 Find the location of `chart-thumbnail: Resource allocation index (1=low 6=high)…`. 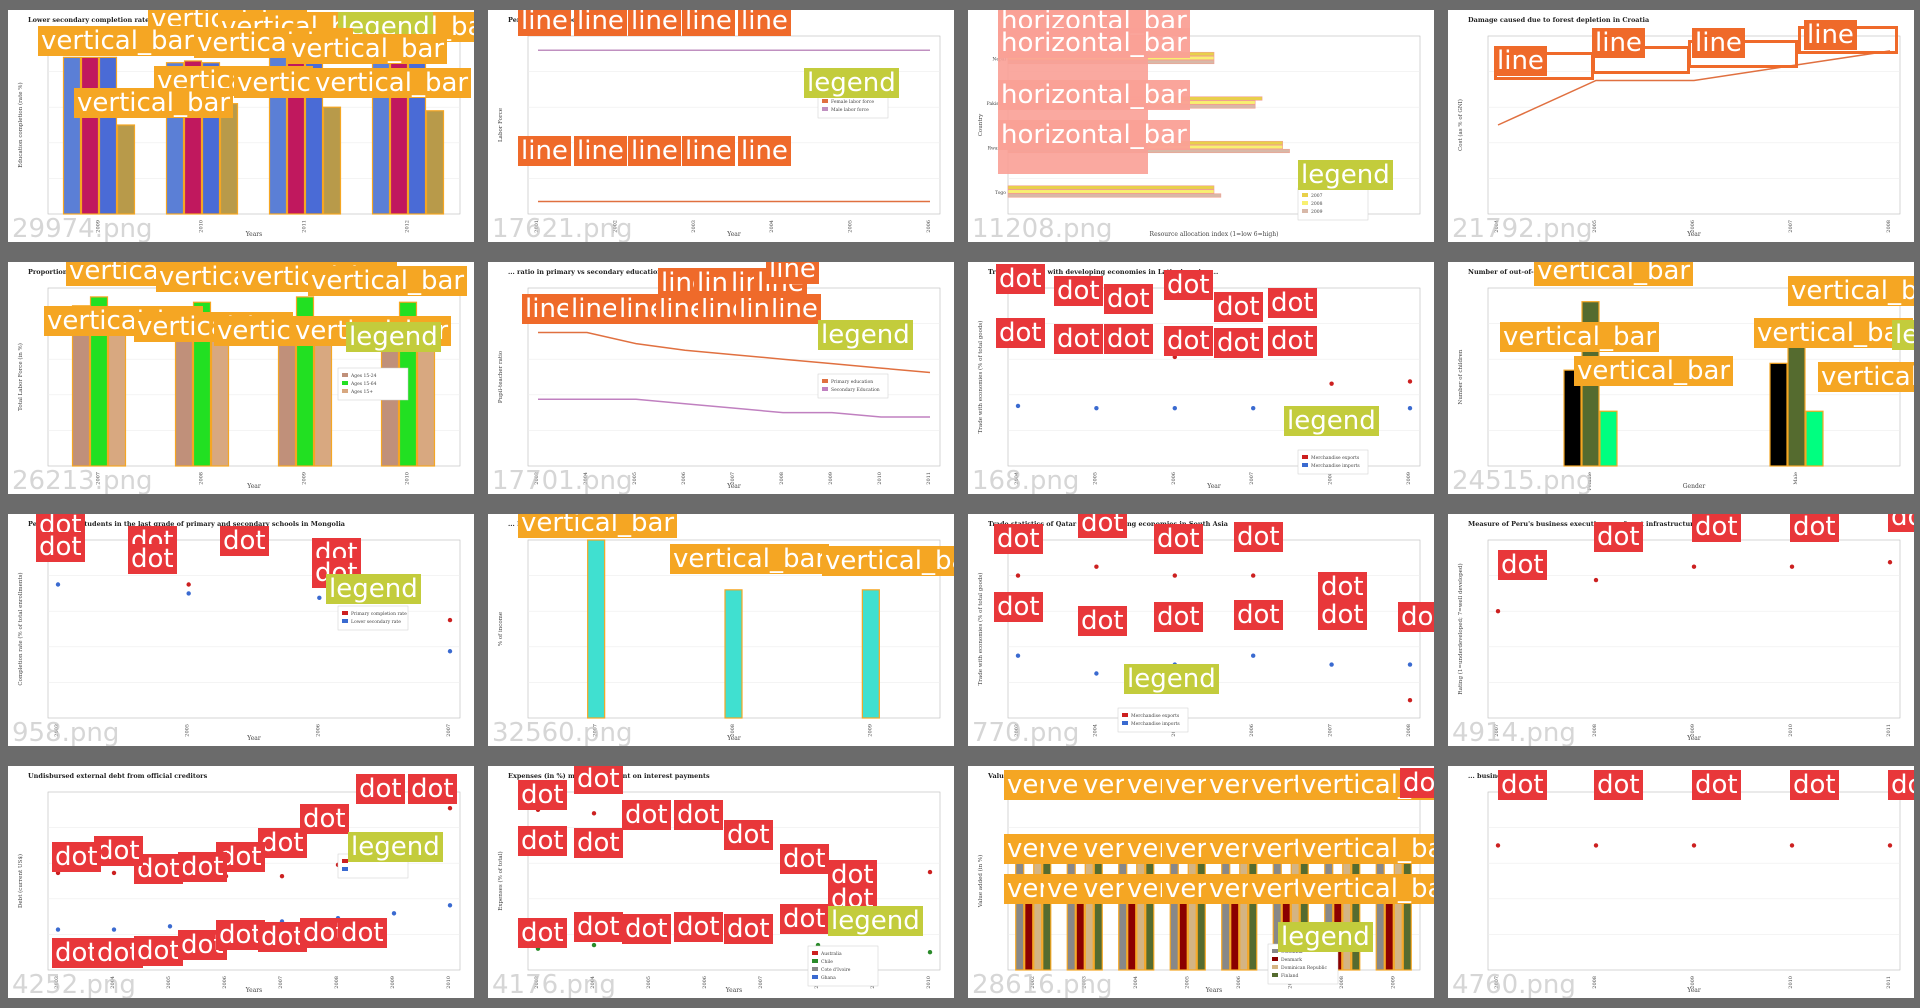

chart-thumbnail: Resource allocation index (1=low 6=high)… is located at coordinates (1201, 126).